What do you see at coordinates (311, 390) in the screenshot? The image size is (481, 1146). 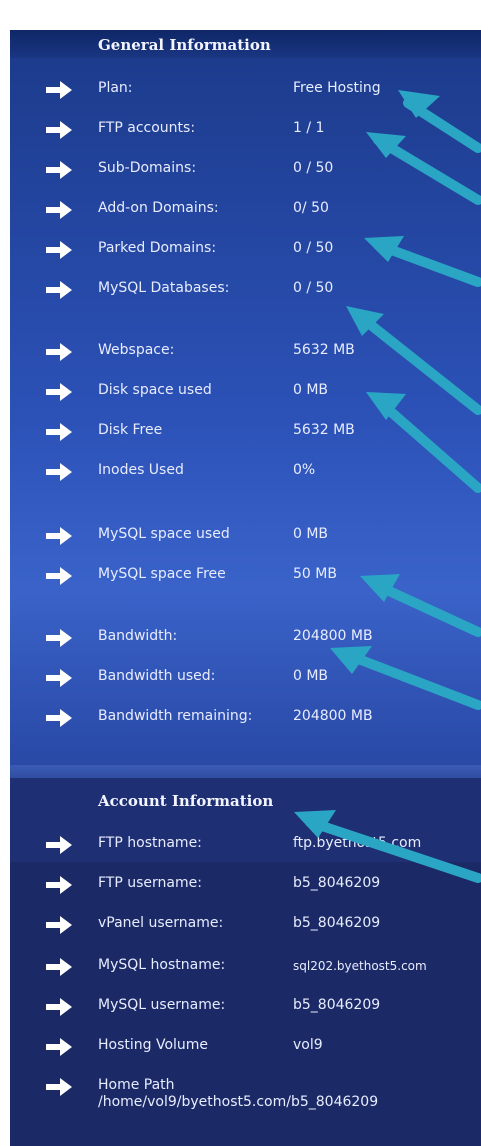 I see `value-disk-space-used: 0 MB` at bounding box center [311, 390].